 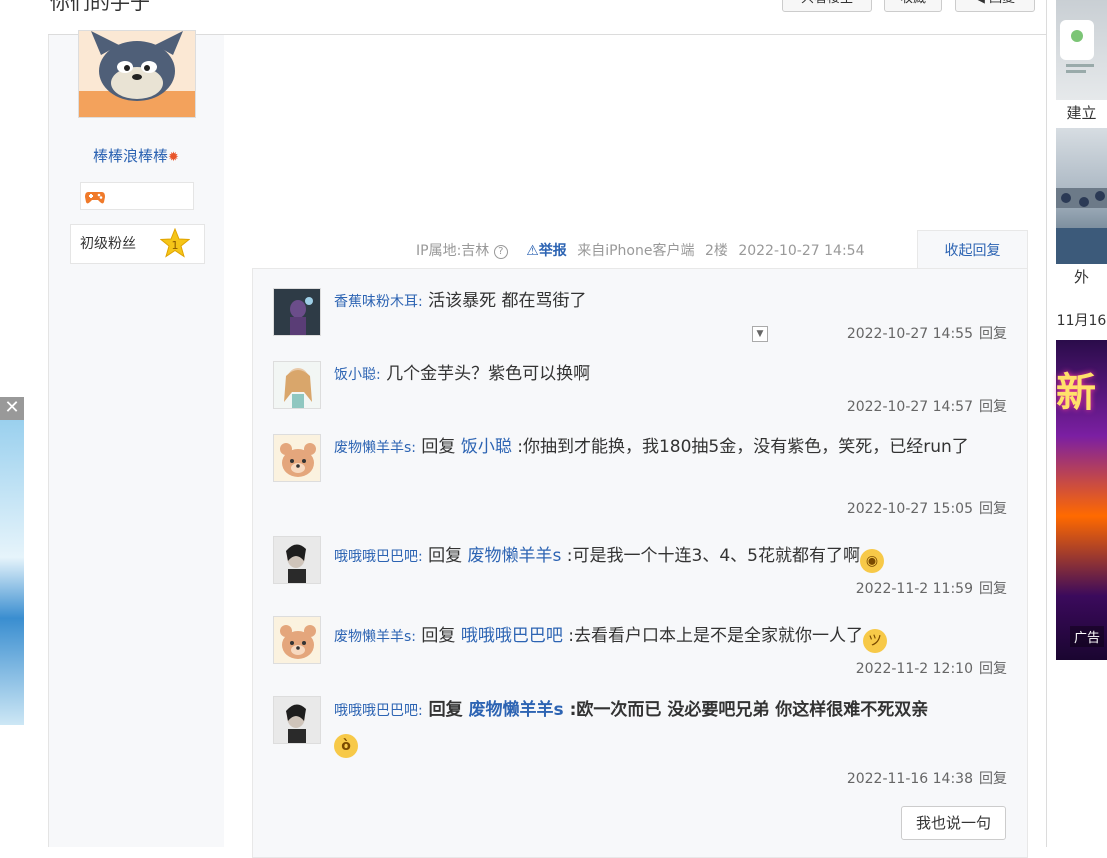 What do you see at coordinates (669, 301) in the screenshot?
I see `comment-item: 香蕉味粉木耳: 活该暴死 都在骂街了` at bounding box center [669, 301].